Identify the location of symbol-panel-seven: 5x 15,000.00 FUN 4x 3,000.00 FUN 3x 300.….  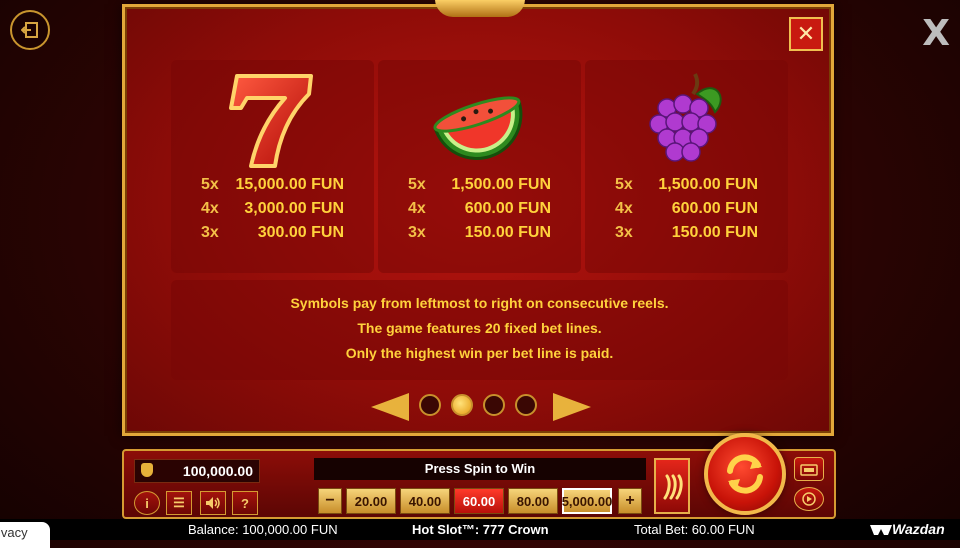
(272, 166).